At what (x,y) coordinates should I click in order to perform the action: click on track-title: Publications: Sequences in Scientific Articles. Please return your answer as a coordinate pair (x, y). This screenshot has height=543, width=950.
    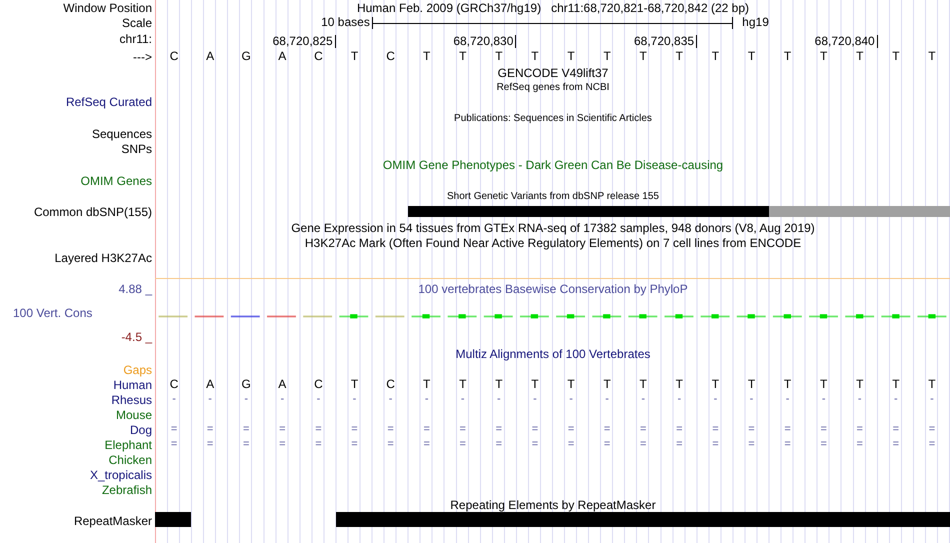
    Looking at the image, I should click on (553, 118).